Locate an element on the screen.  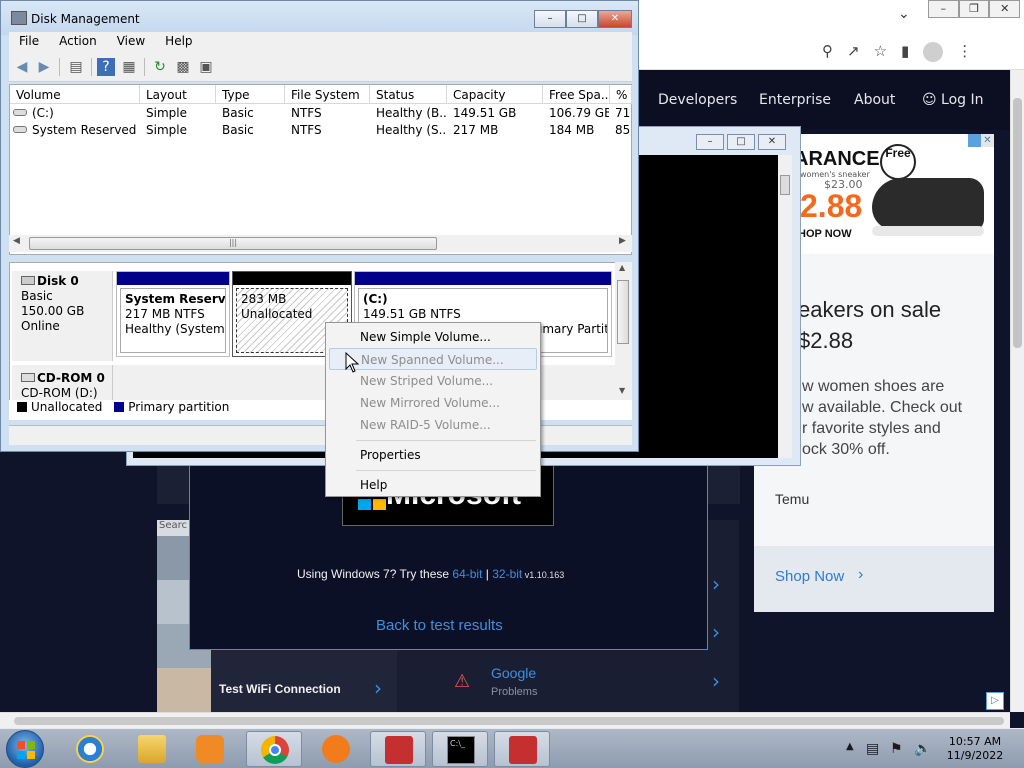
volume-icon: 🔈 is located at coordinates (922, 749).